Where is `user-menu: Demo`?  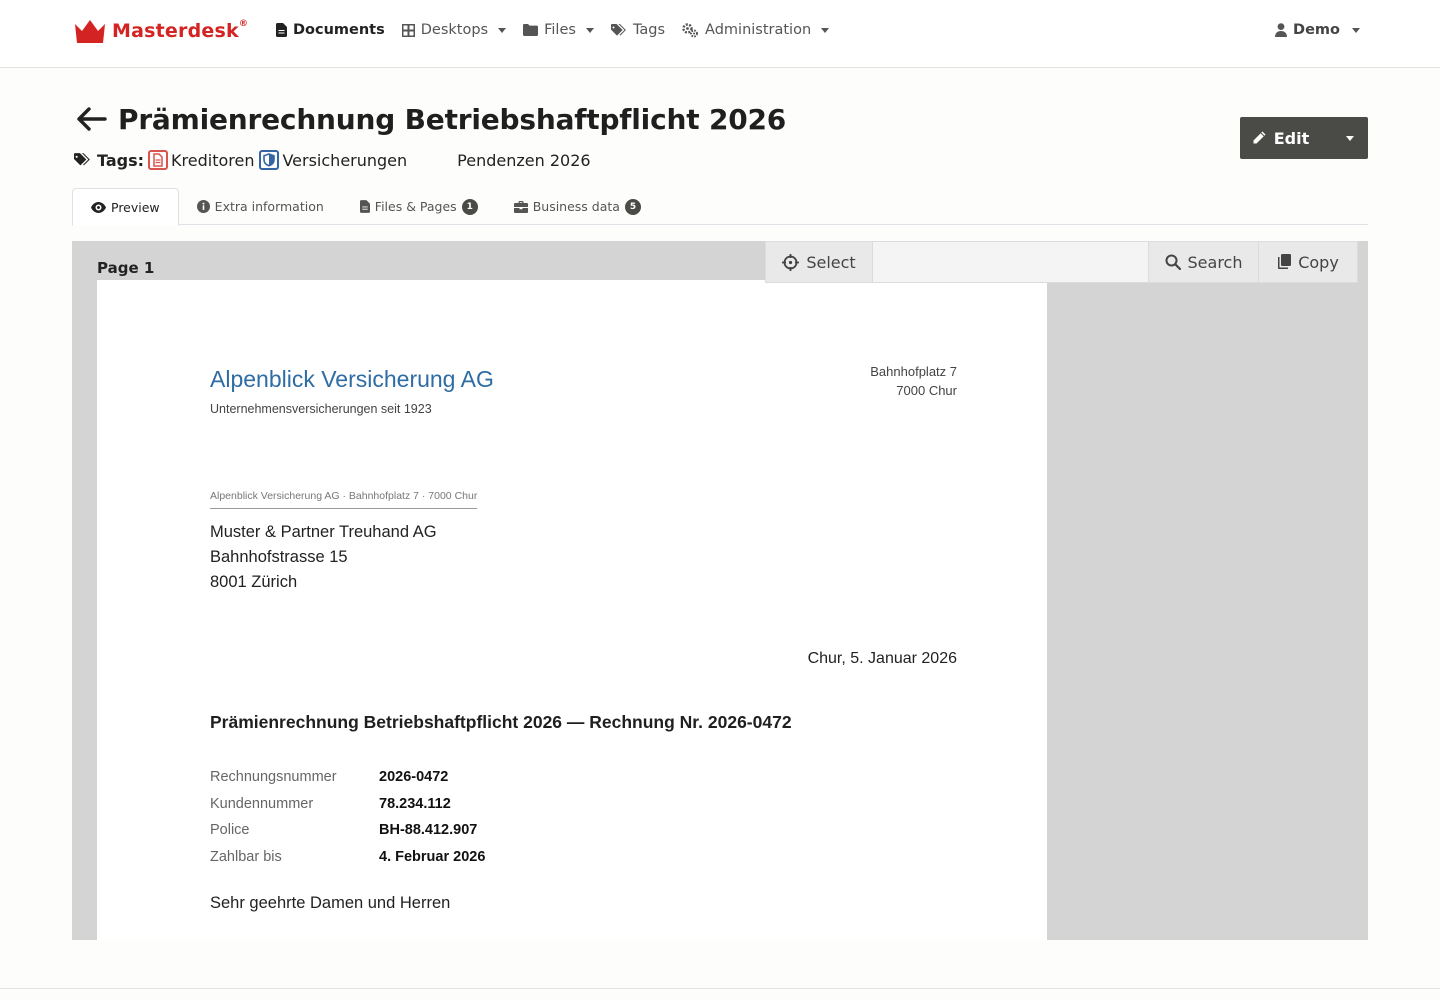
user-menu: Demo is located at coordinates (1317, 30).